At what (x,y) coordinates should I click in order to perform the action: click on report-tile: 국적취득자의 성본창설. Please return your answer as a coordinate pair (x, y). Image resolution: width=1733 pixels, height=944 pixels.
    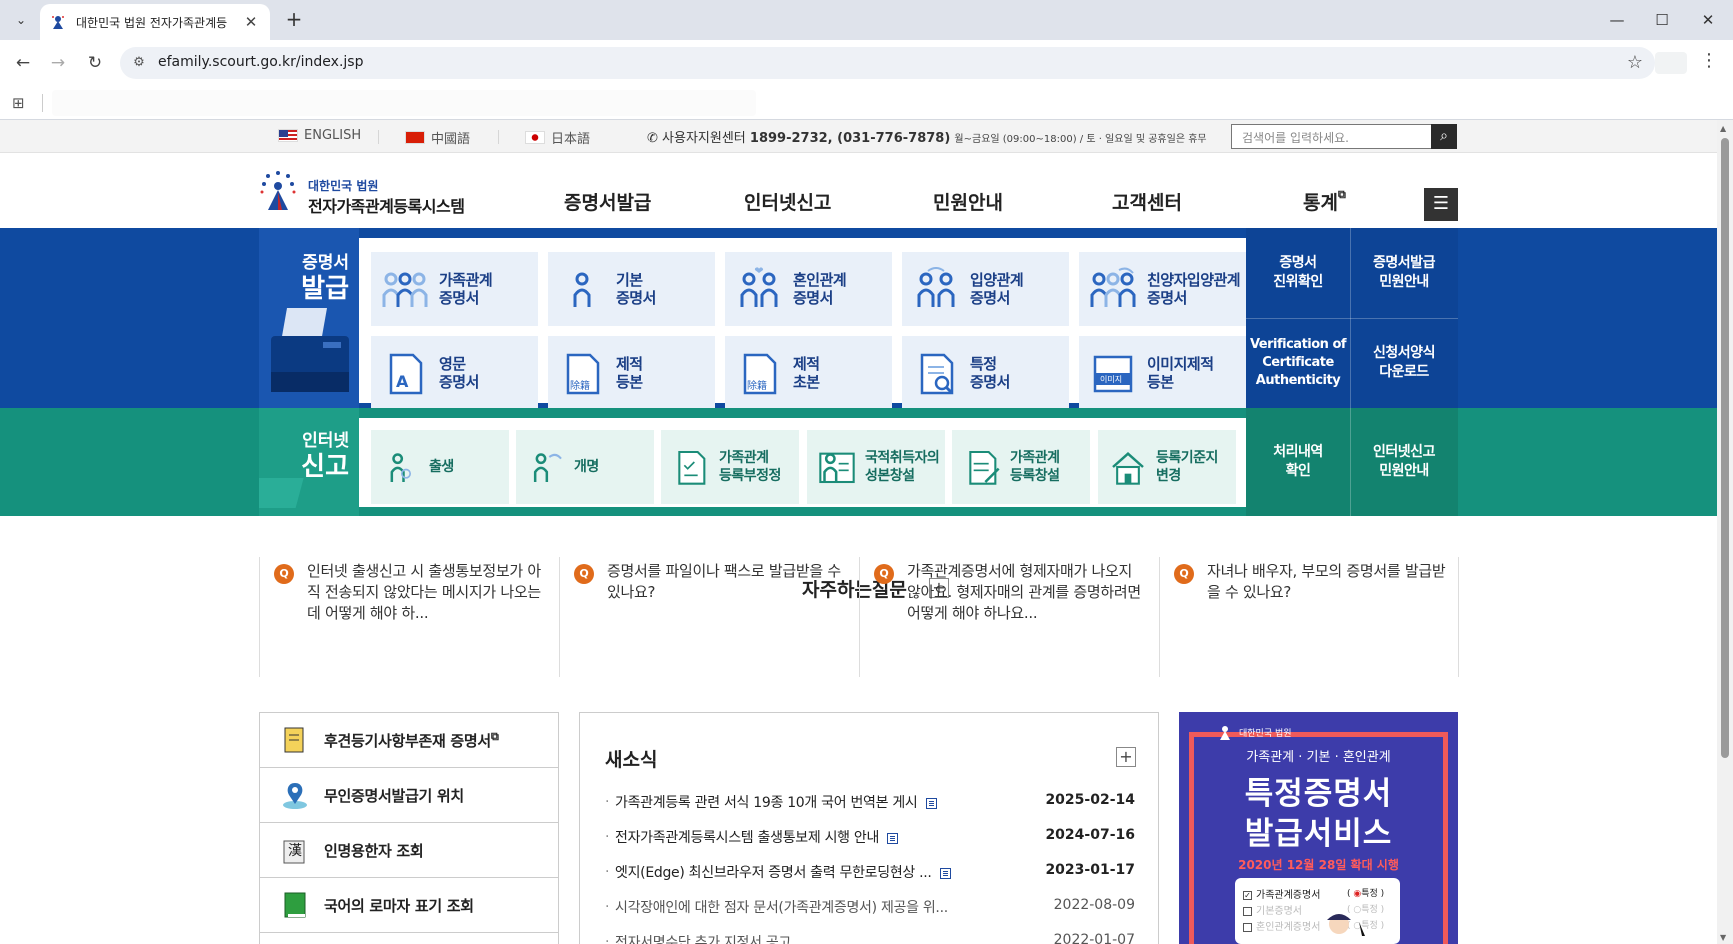
    Looking at the image, I should click on (876, 467).